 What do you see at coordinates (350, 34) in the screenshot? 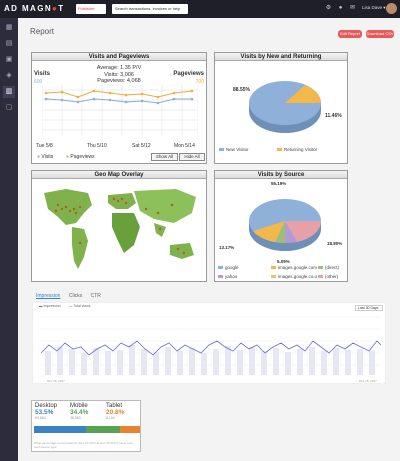
I see `edit-report-button: Edit Report` at bounding box center [350, 34].